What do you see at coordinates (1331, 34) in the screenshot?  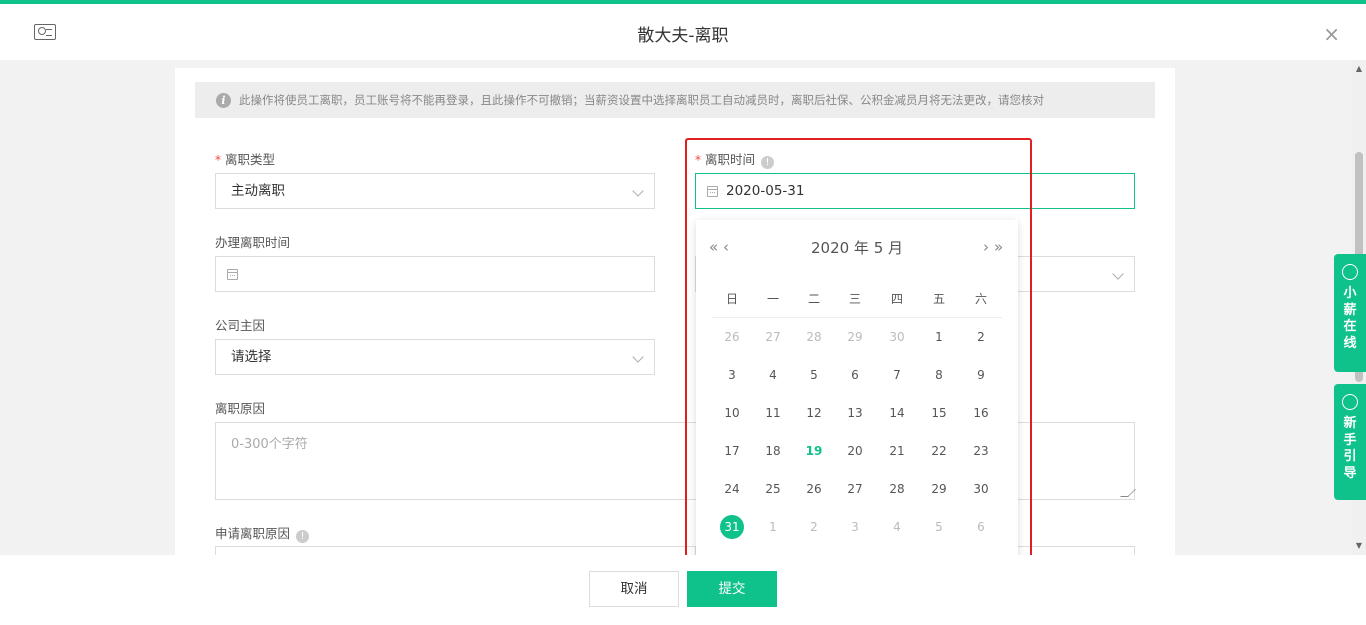 I see `close-icon: ×` at bounding box center [1331, 34].